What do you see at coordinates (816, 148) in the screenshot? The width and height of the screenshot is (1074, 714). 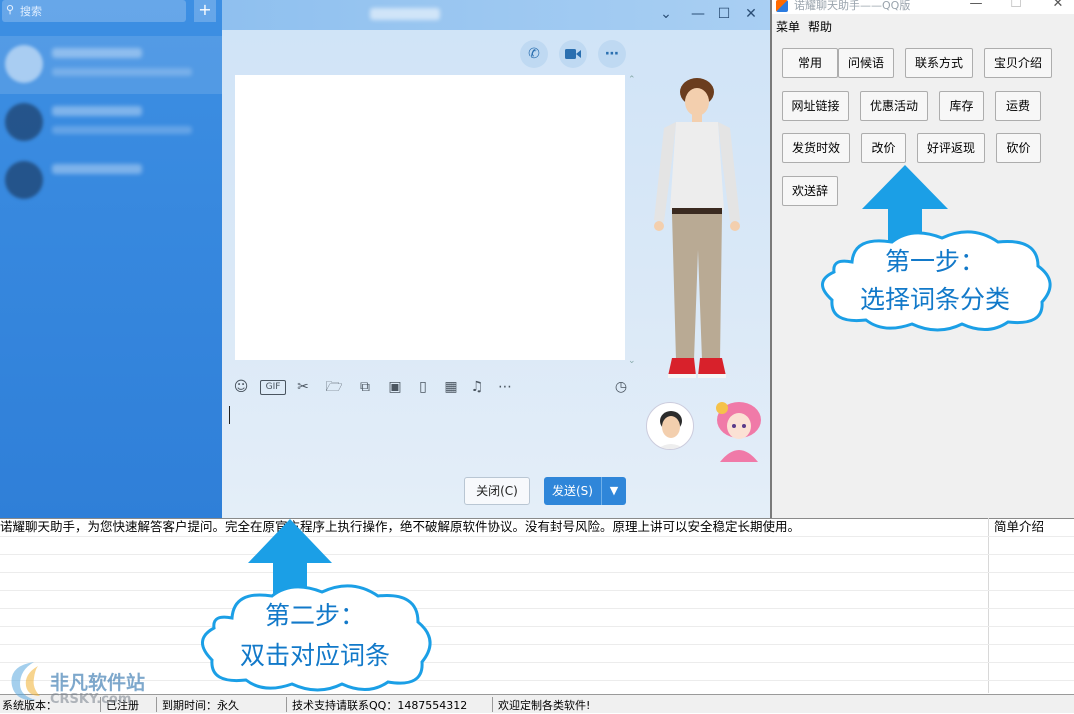 I see `category-button: 发货时效` at bounding box center [816, 148].